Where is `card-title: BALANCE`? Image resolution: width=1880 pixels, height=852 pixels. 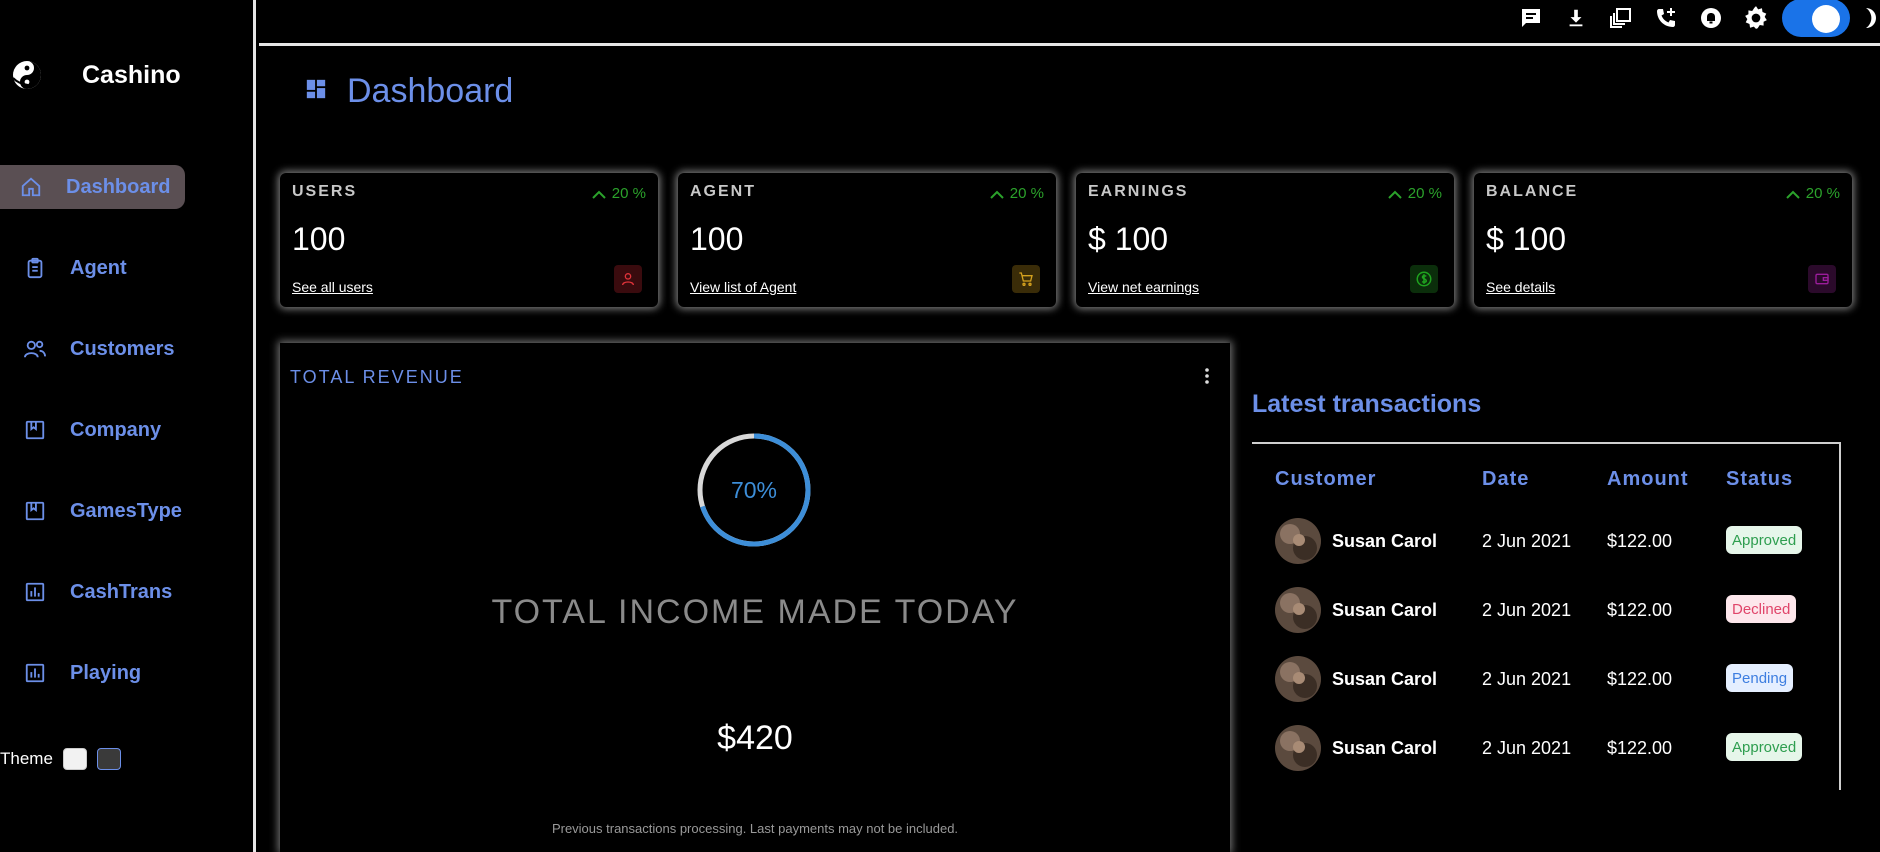
card-title: BALANCE is located at coordinates (1532, 191).